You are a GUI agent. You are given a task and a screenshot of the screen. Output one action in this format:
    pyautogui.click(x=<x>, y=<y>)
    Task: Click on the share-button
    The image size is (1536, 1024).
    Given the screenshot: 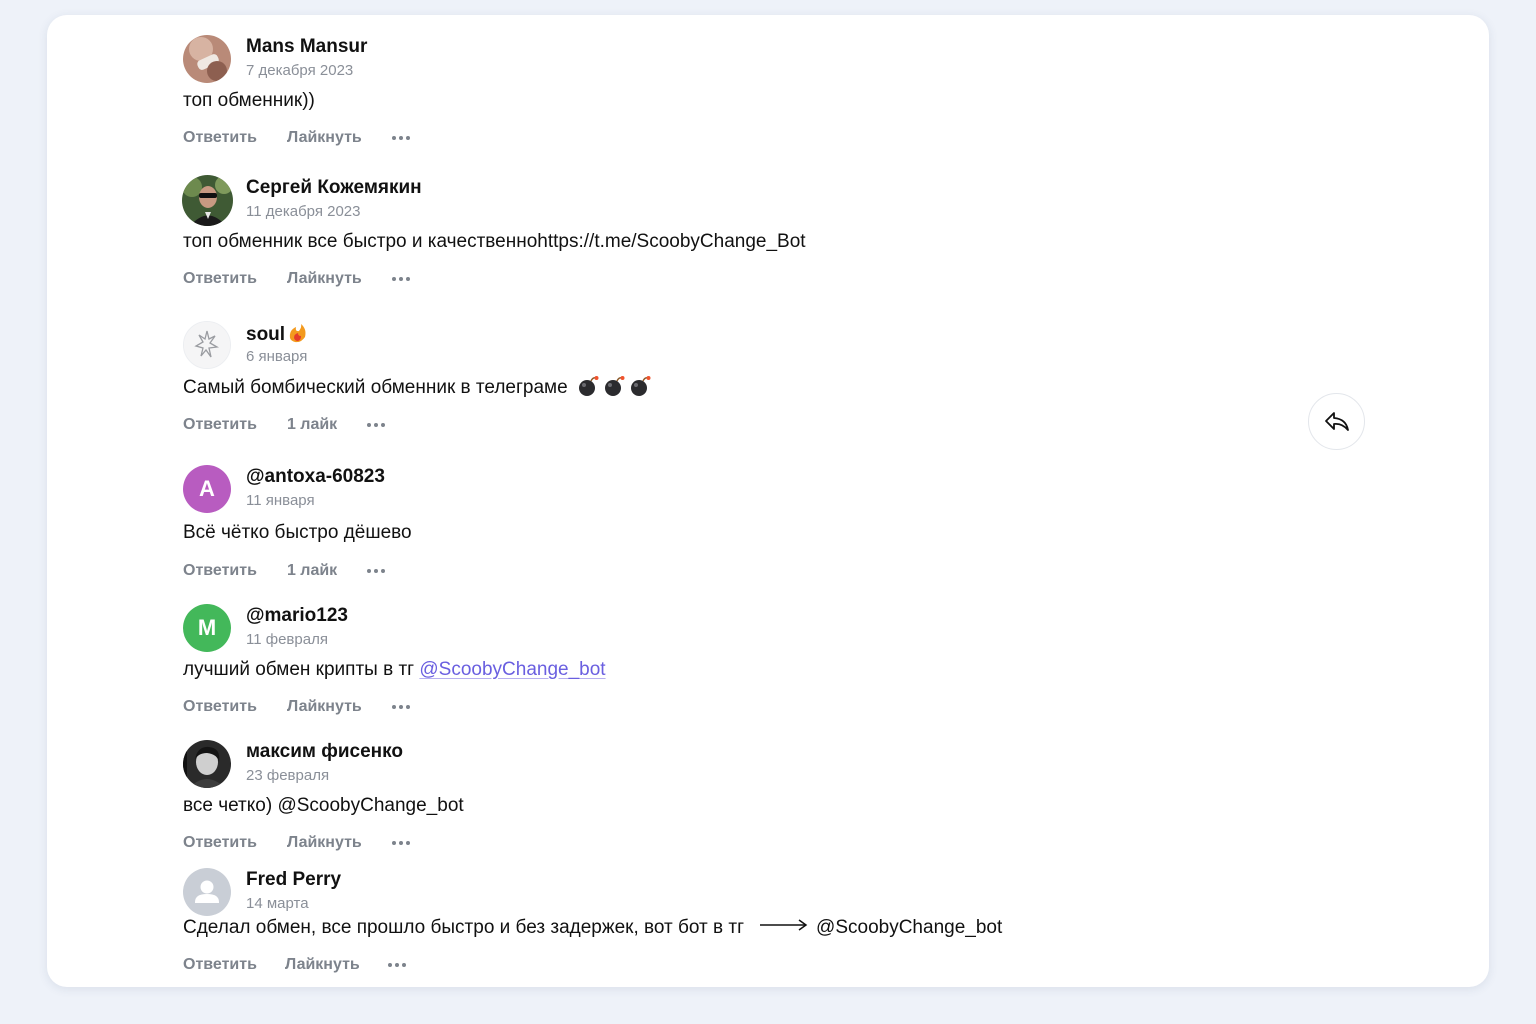 What is the action you would take?
    pyautogui.click(x=1336, y=421)
    